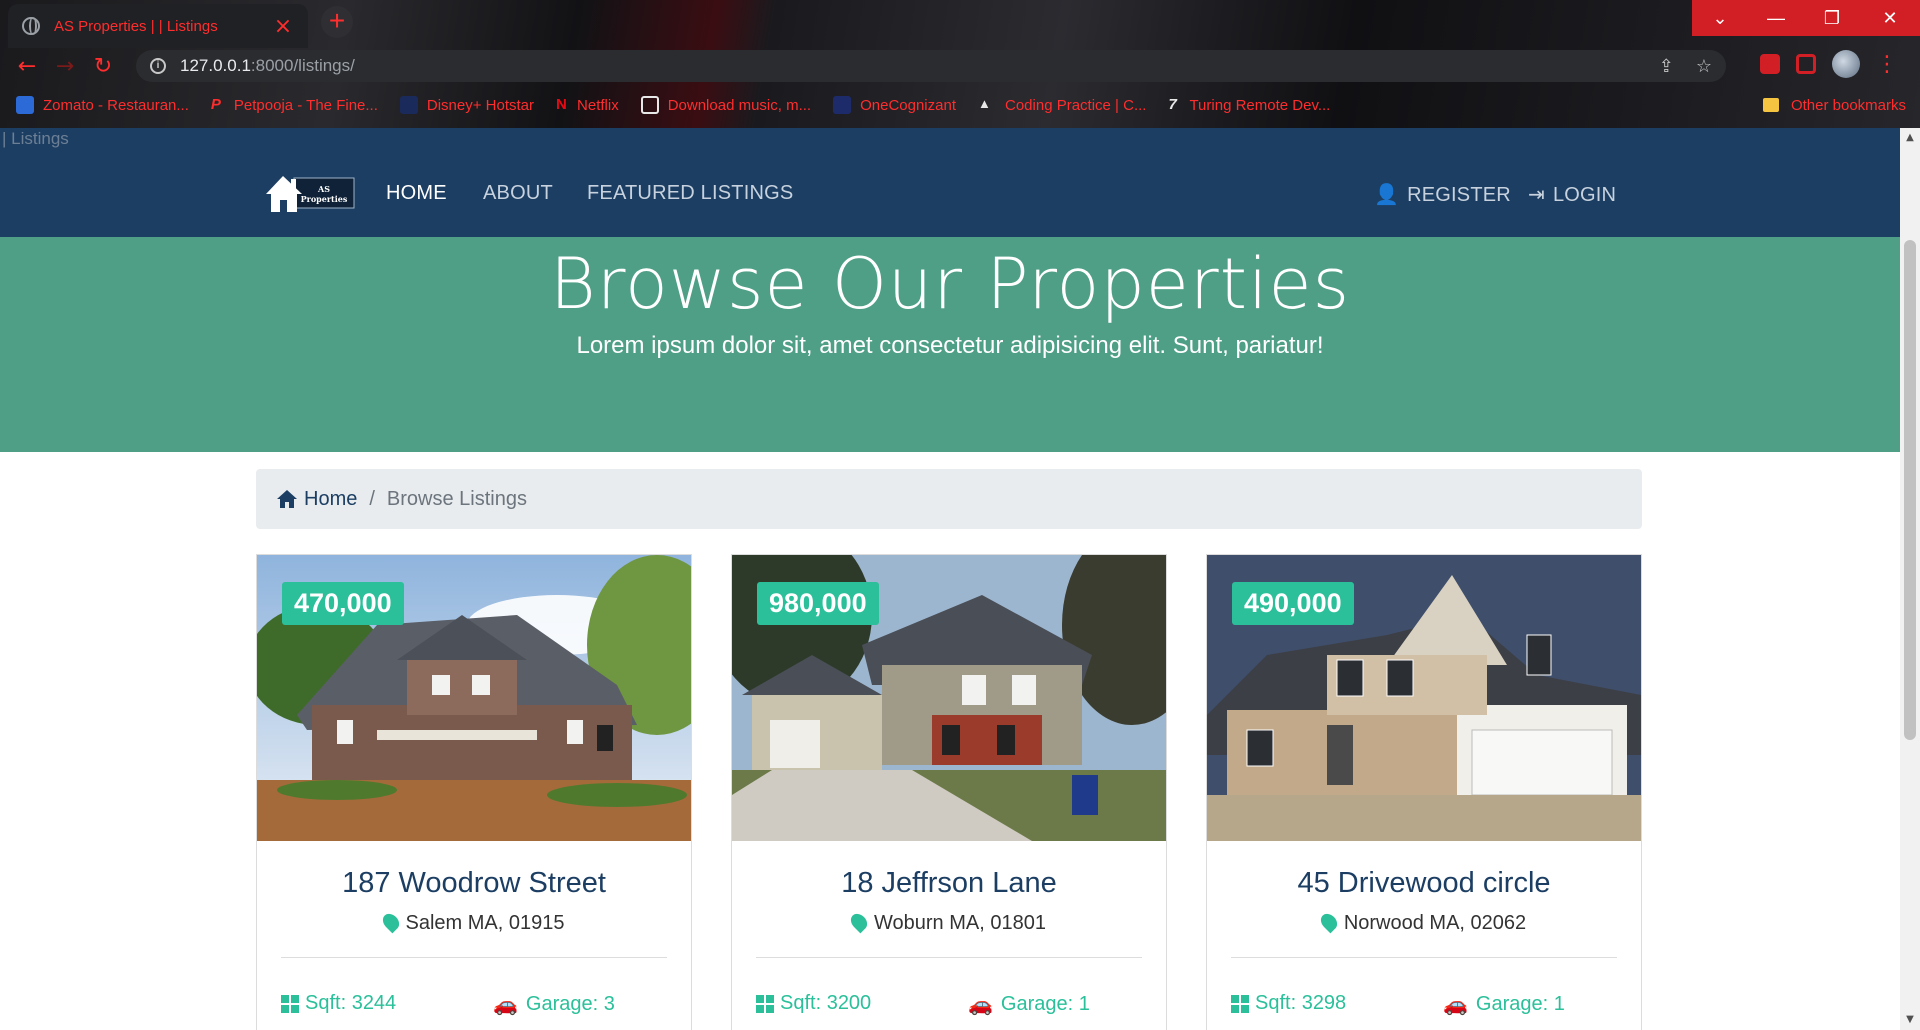 The image size is (1920, 1030). Describe the element at coordinates (1704, 66) in the screenshot. I see `bookmark-star-icon: ☆` at that location.